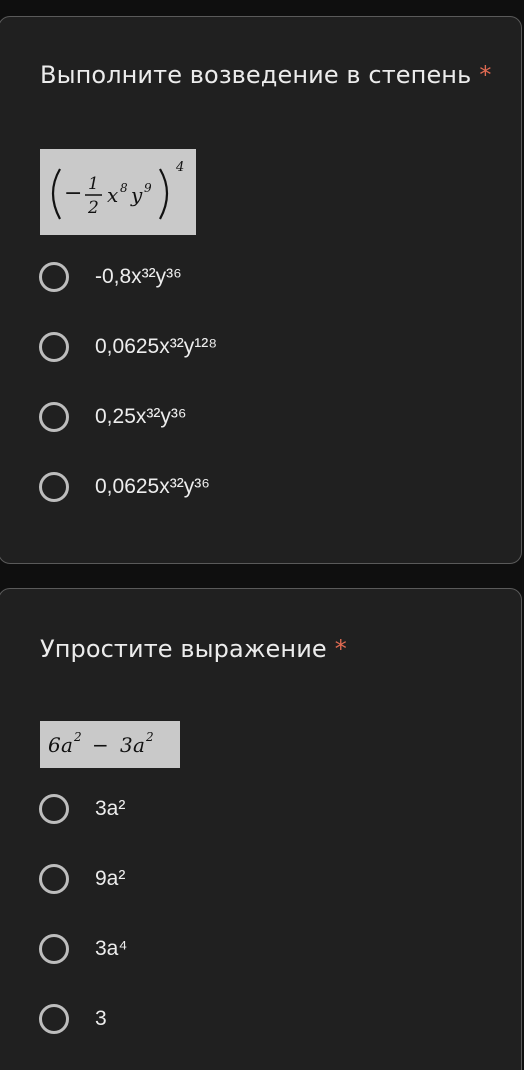 The image size is (524, 1070). I want to click on option-label: 0,0625x³²y¹²⁸, so click(156, 346).